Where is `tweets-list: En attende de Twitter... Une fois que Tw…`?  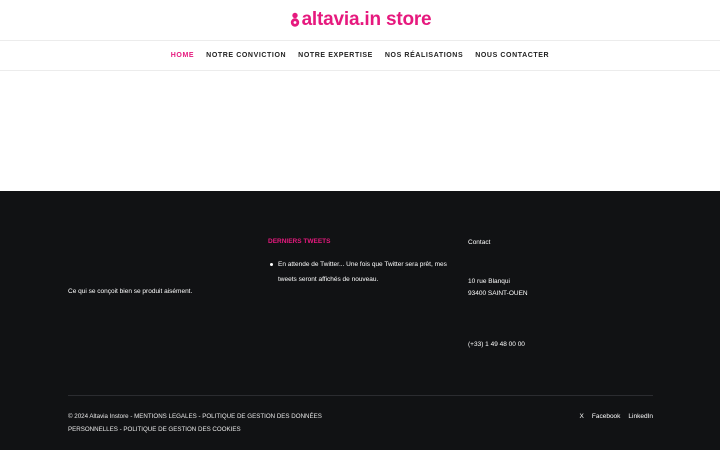 tweets-list: En attende de Twitter... Une fois que Tw… is located at coordinates (363, 272).